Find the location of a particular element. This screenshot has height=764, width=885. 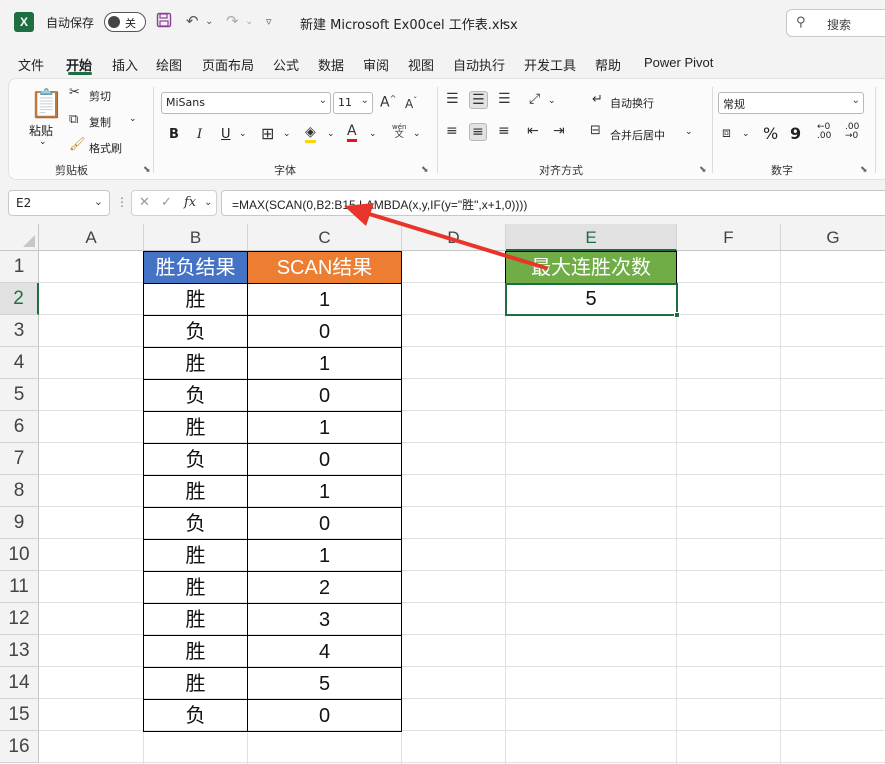

cell-c10: 1 is located at coordinates (324, 555).